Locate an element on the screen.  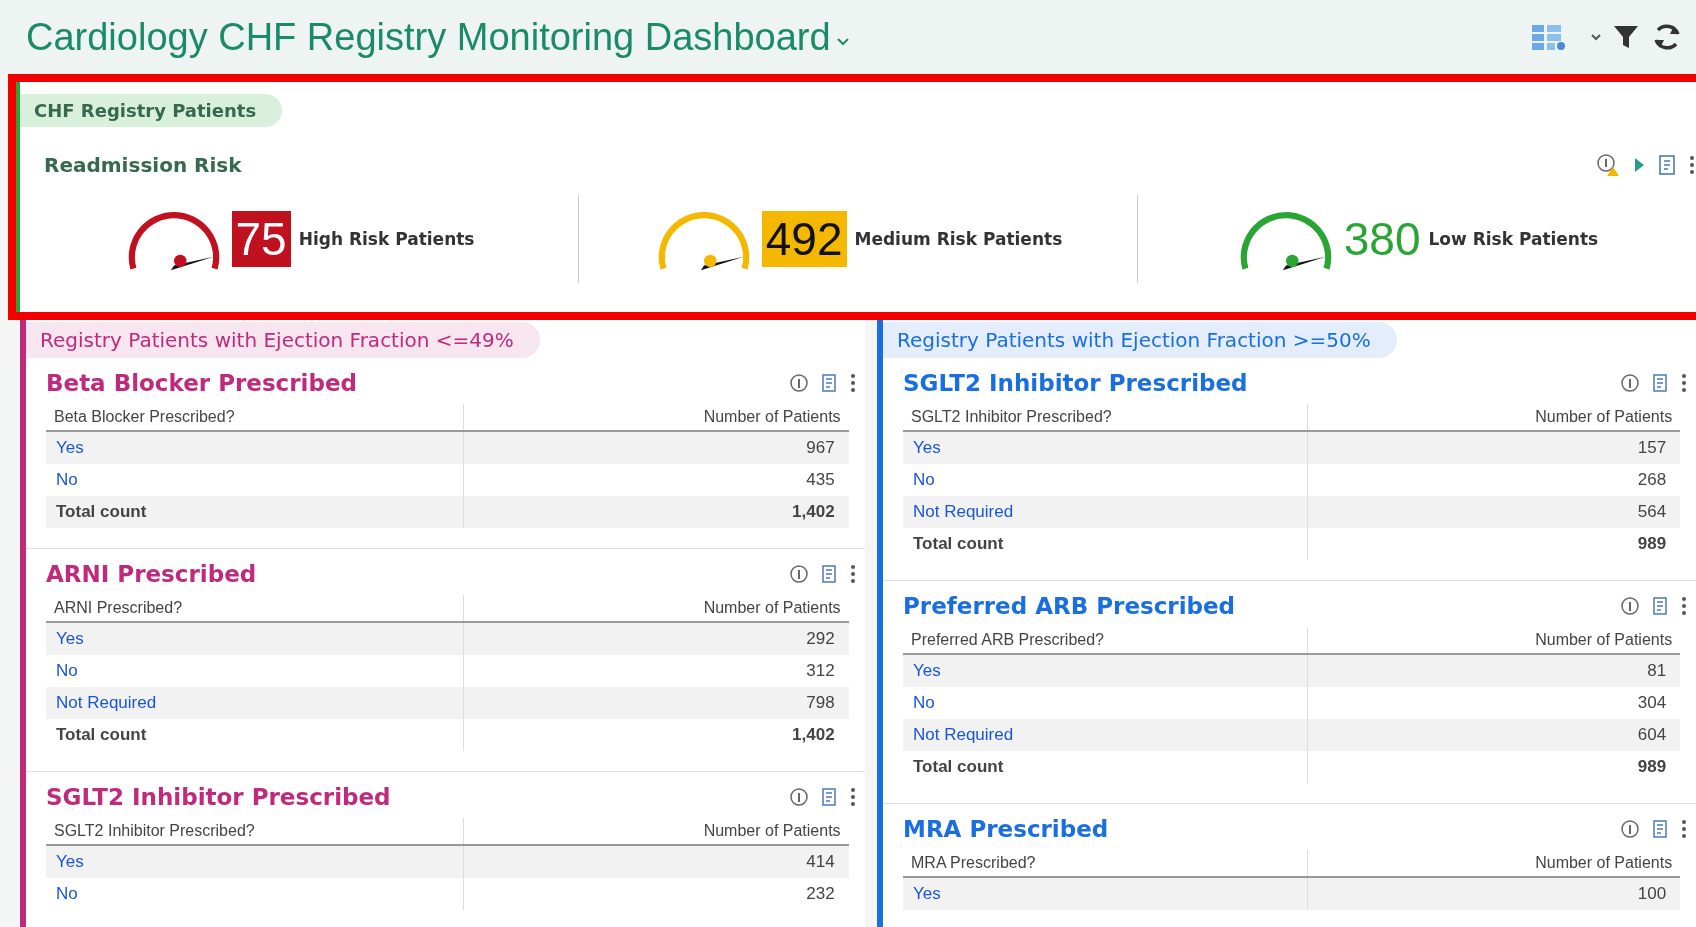
table-cell: 268 is located at coordinates (1494, 480).